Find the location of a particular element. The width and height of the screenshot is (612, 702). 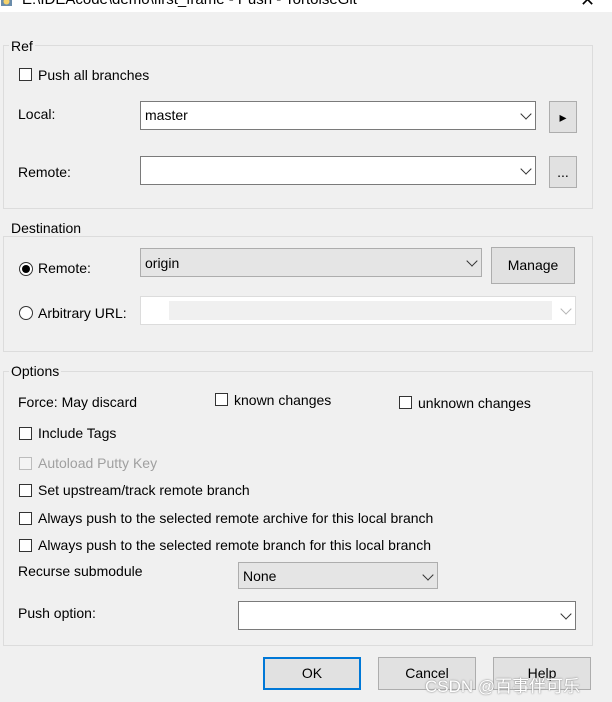

local-branch-combo: master is located at coordinates (338, 115).